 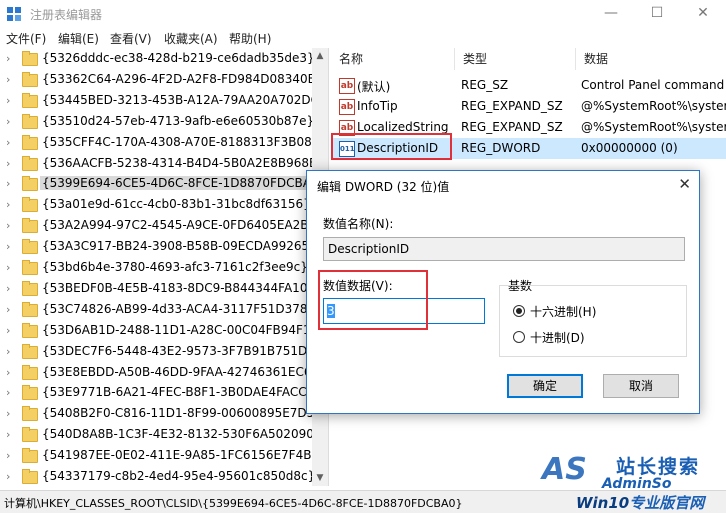 I want to click on tree-item: › {53C74826-AB99-4d33-ACA4-3117F51D3788}, so click(x=161, y=310).